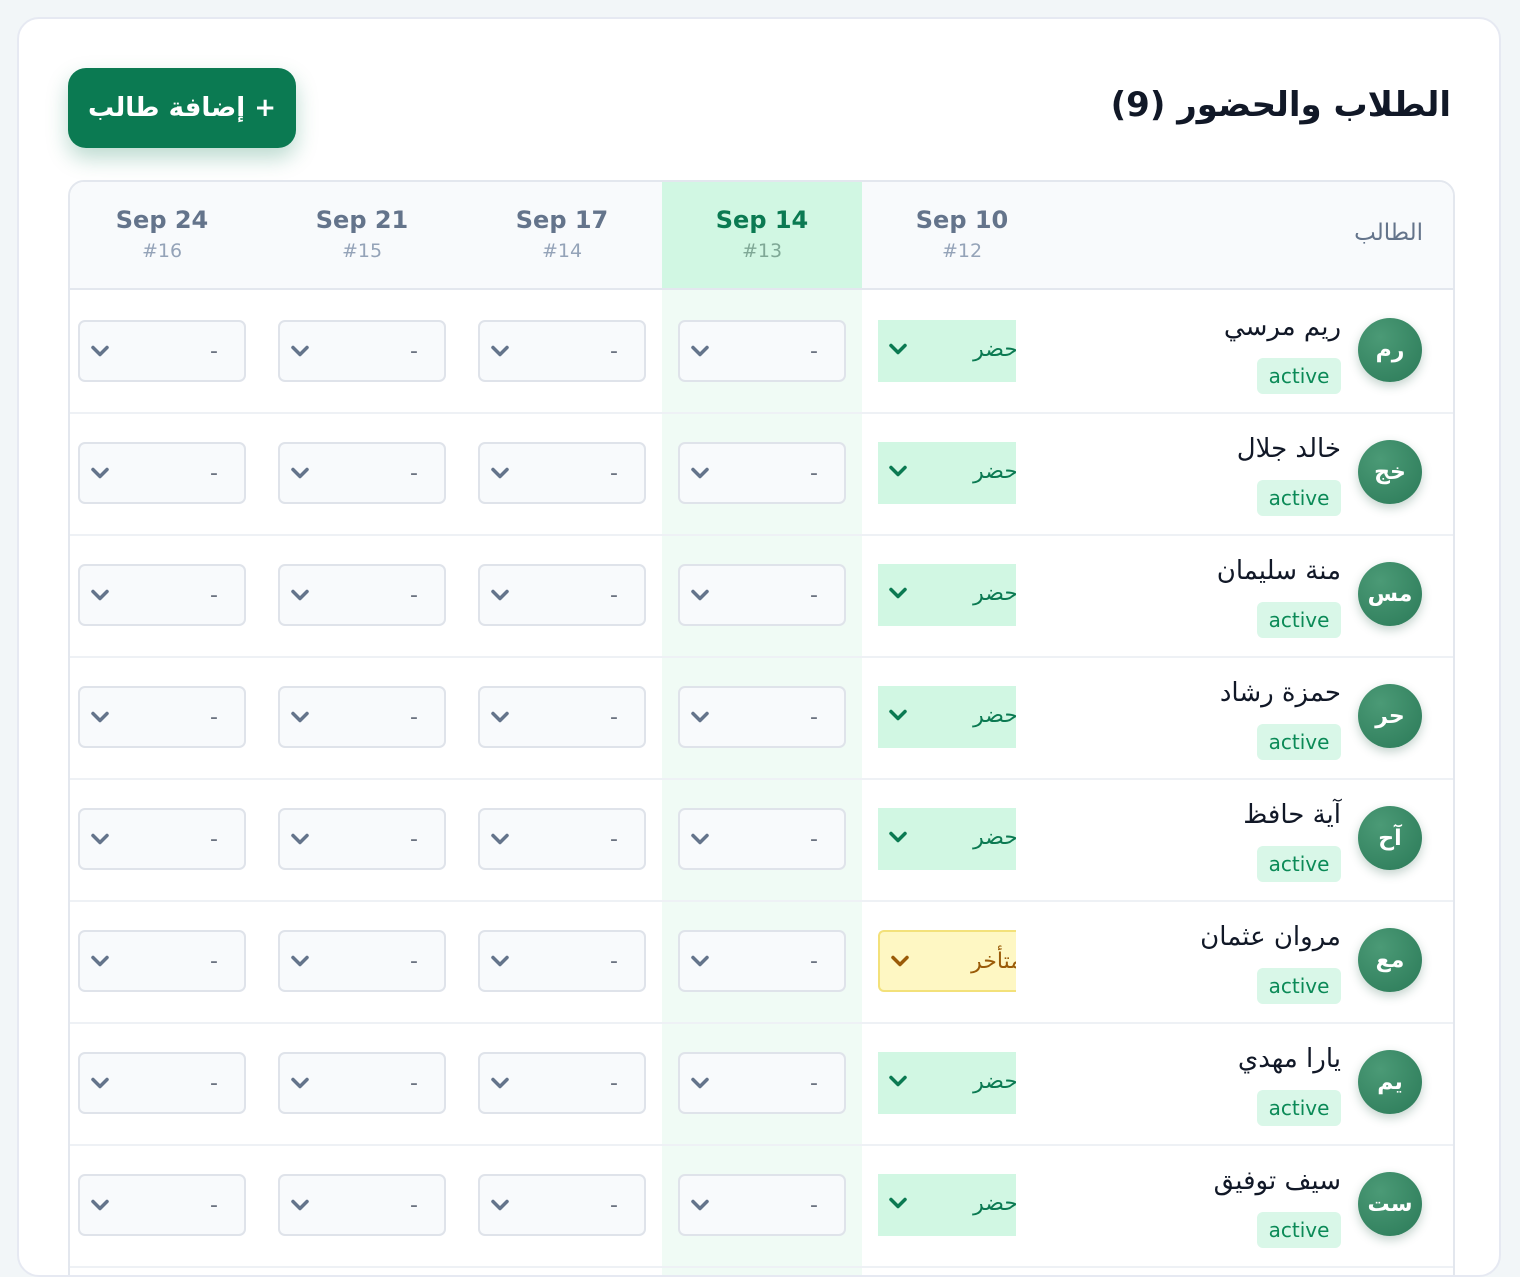 The width and height of the screenshot is (1520, 1277). What do you see at coordinates (1292, 815) in the screenshot?
I see `student-name: آية حافظ` at bounding box center [1292, 815].